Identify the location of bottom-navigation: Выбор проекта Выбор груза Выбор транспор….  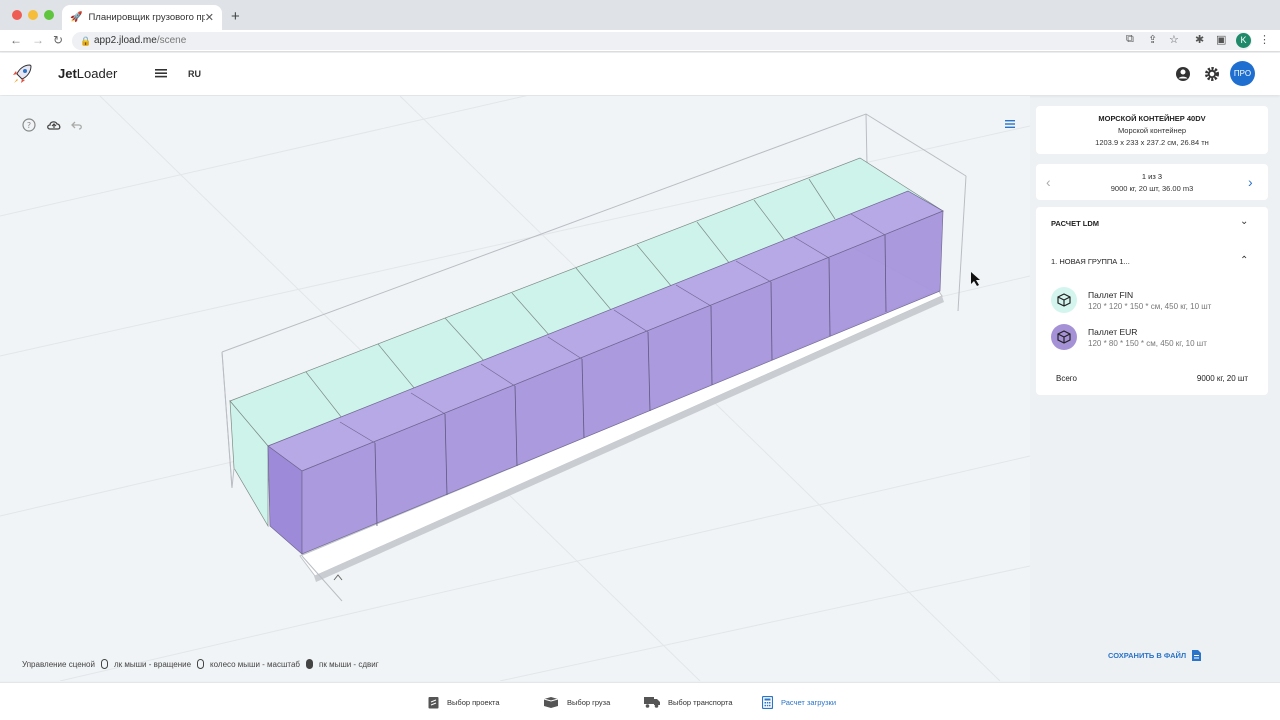
(640, 701).